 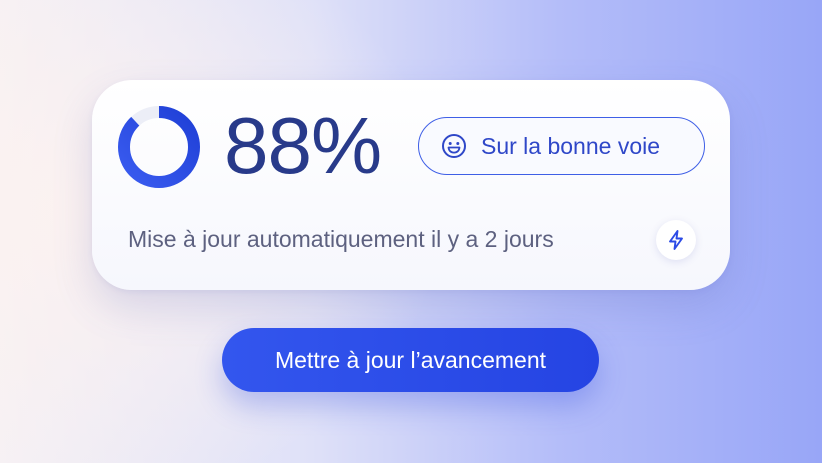 What do you see at coordinates (571, 145) in the screenshot?
I see `status-label: Sur la bonne voie` at bounding box center [571, 145].